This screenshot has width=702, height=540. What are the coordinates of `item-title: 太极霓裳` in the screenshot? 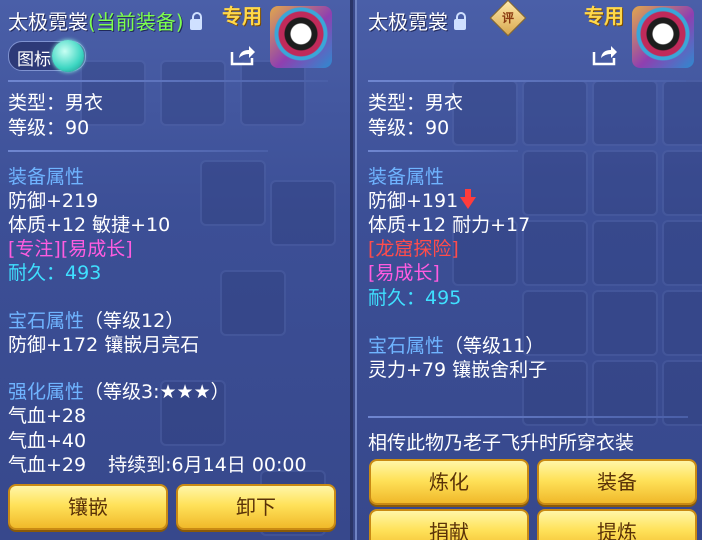 It's located at (417, 20).